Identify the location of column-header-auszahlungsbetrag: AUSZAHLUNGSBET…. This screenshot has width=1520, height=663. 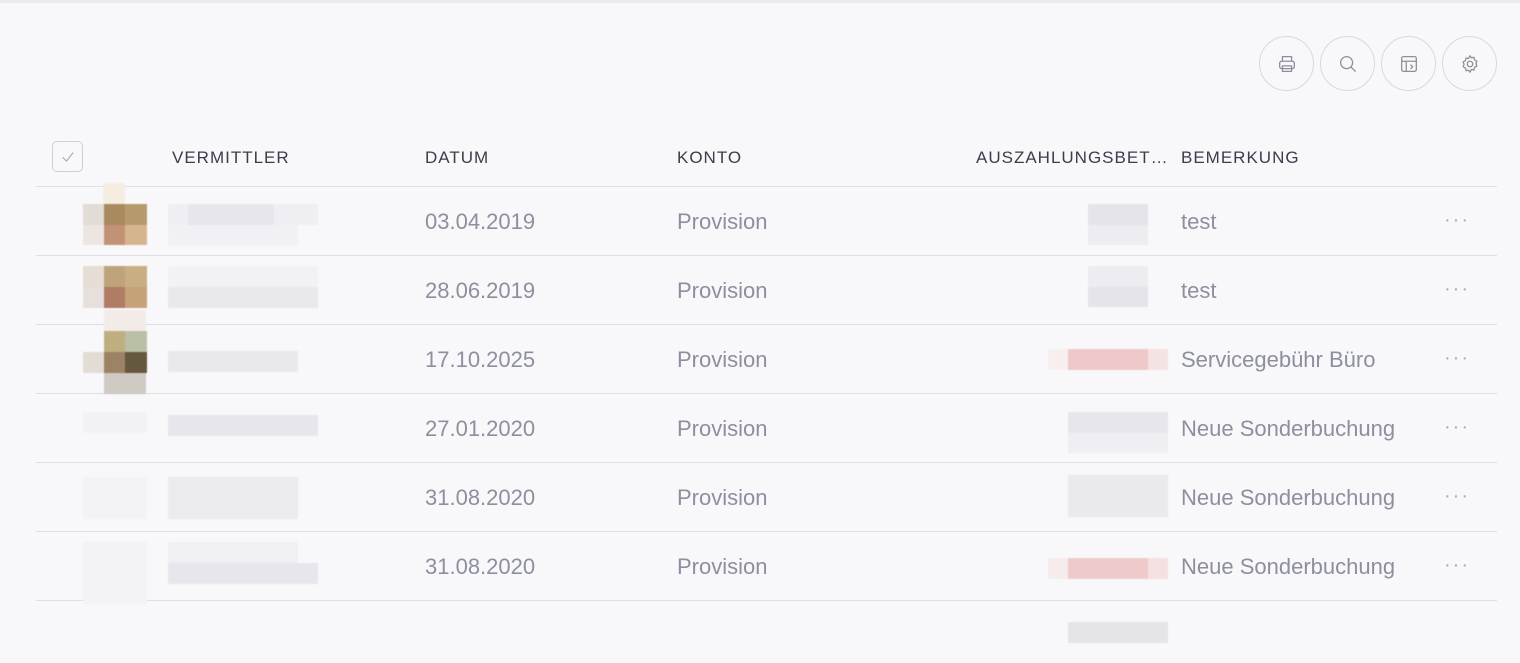
(1072, 158).